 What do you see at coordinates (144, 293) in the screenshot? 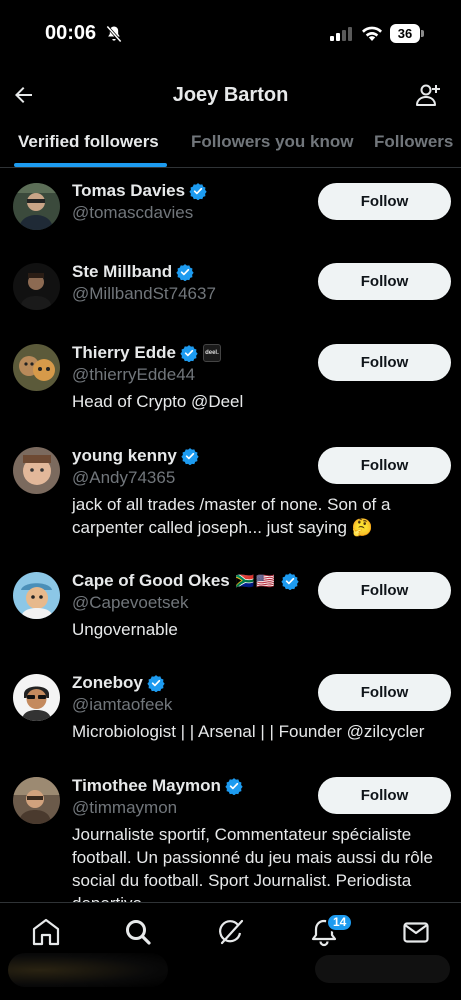
I see `user-handle: @MillbandSt74637` at bounding box center [144, 293].